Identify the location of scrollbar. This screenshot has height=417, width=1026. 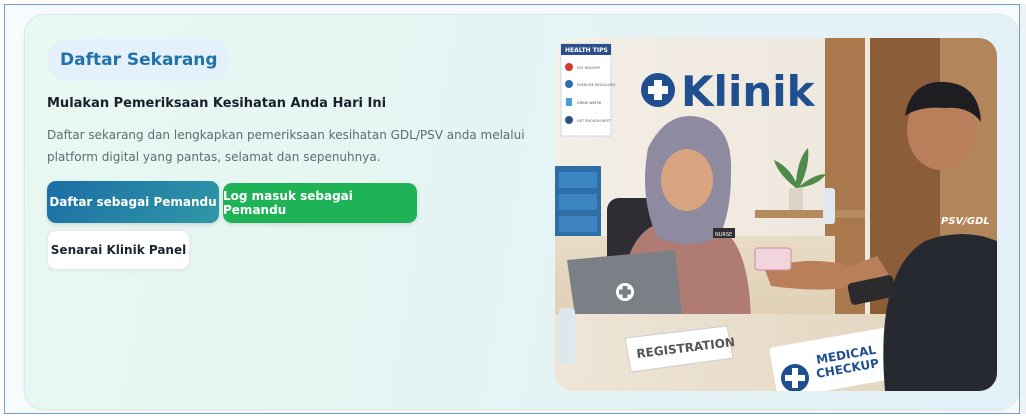
(1023, 209).